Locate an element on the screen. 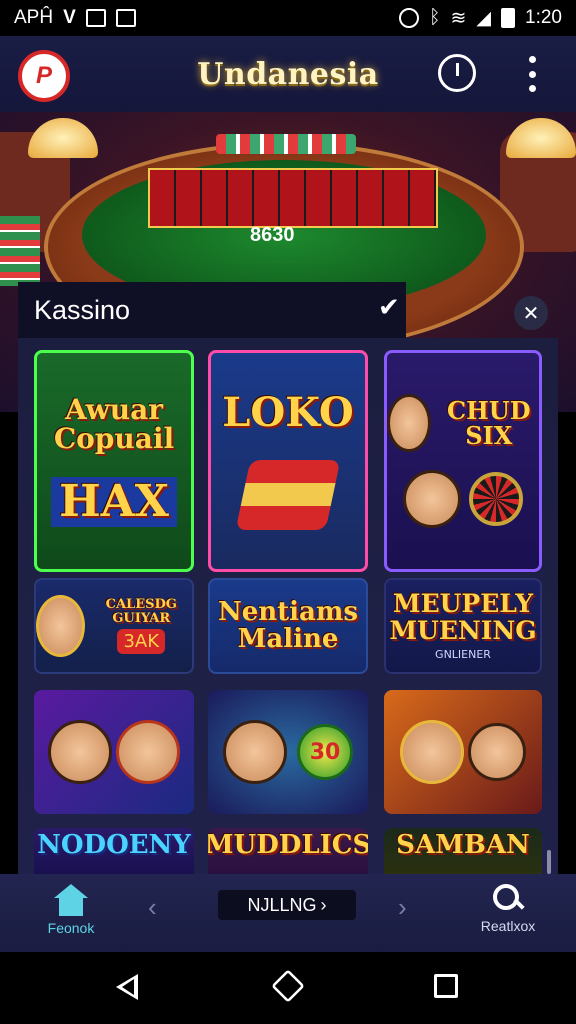  home-icon is located at coordinates (71, 900).